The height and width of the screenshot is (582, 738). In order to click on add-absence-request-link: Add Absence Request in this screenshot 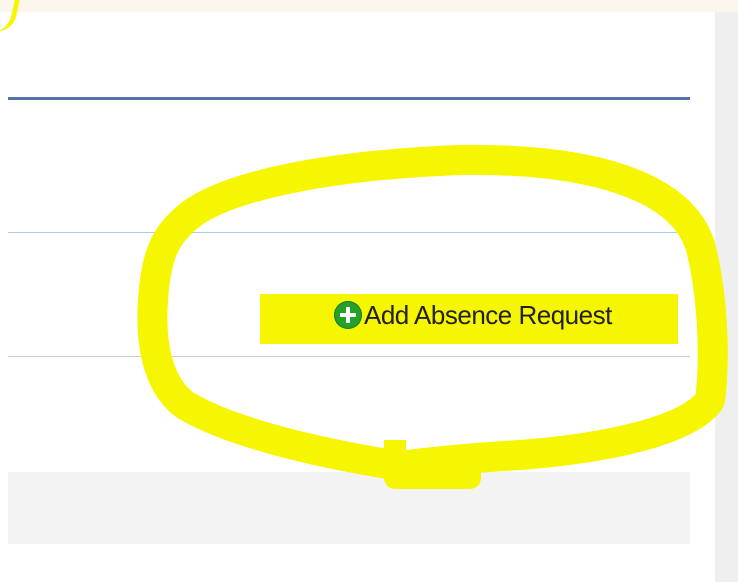, I will do `click(473, 315)`.